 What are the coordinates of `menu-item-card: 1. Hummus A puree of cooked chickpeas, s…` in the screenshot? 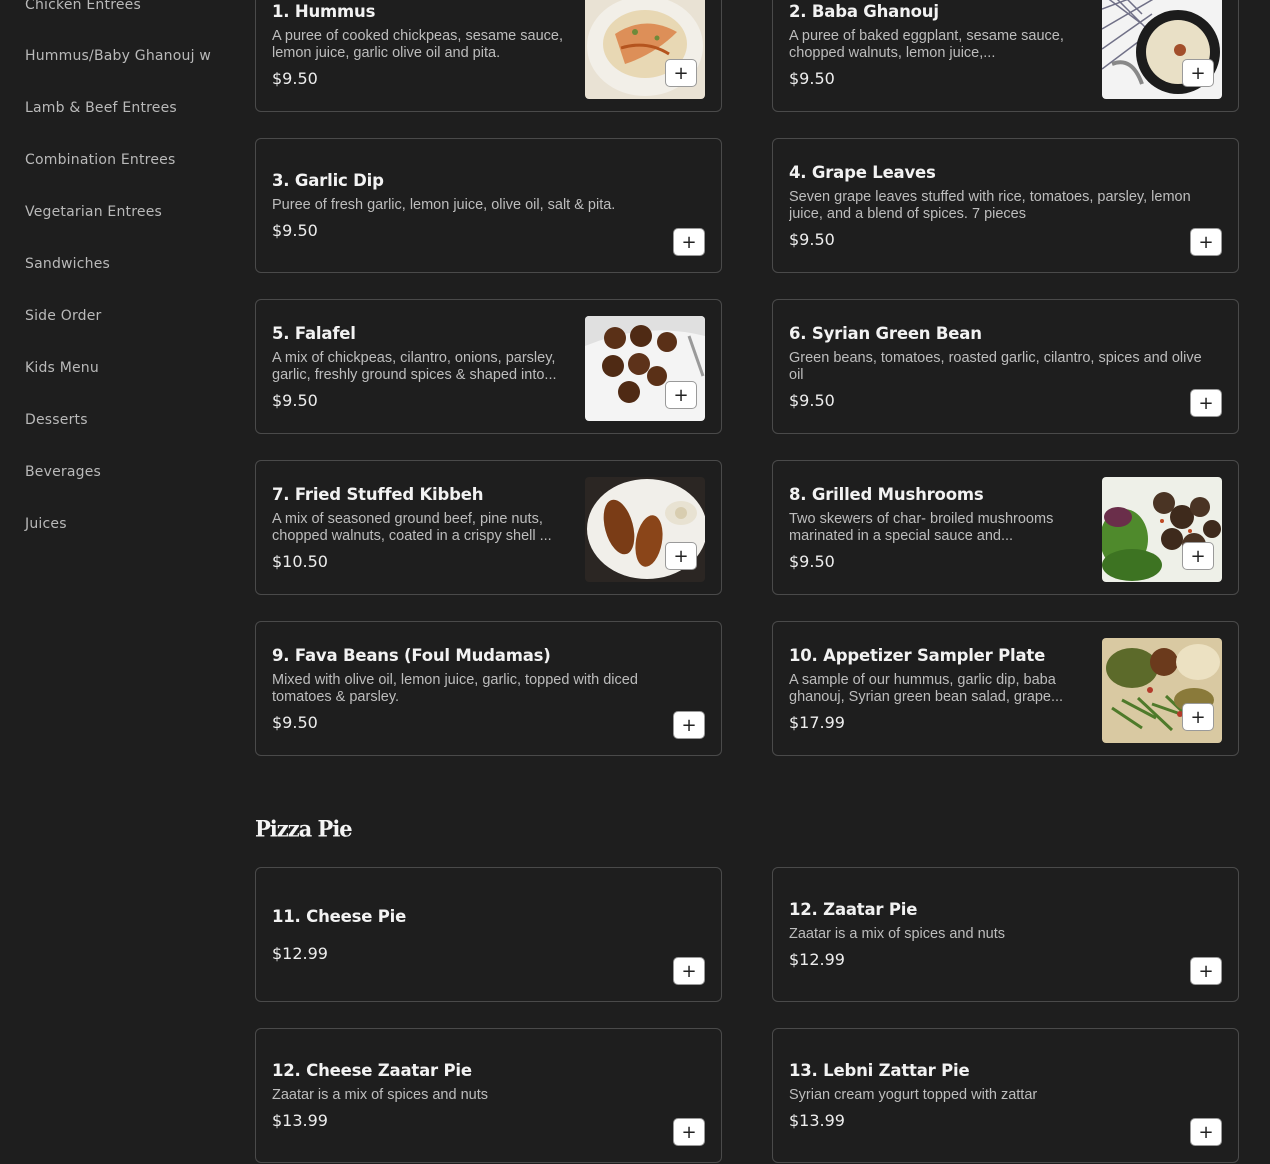 It's located at (488, 56).